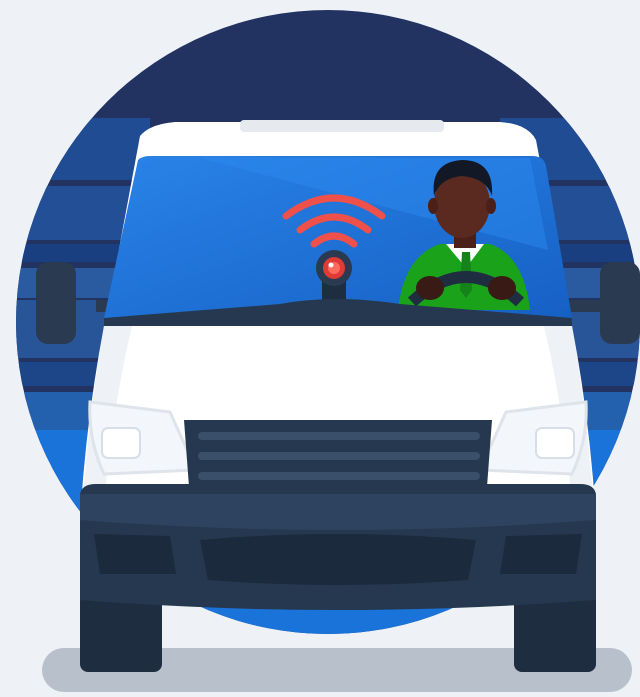  I want to click on driver-ear-right, so click(491, 206).